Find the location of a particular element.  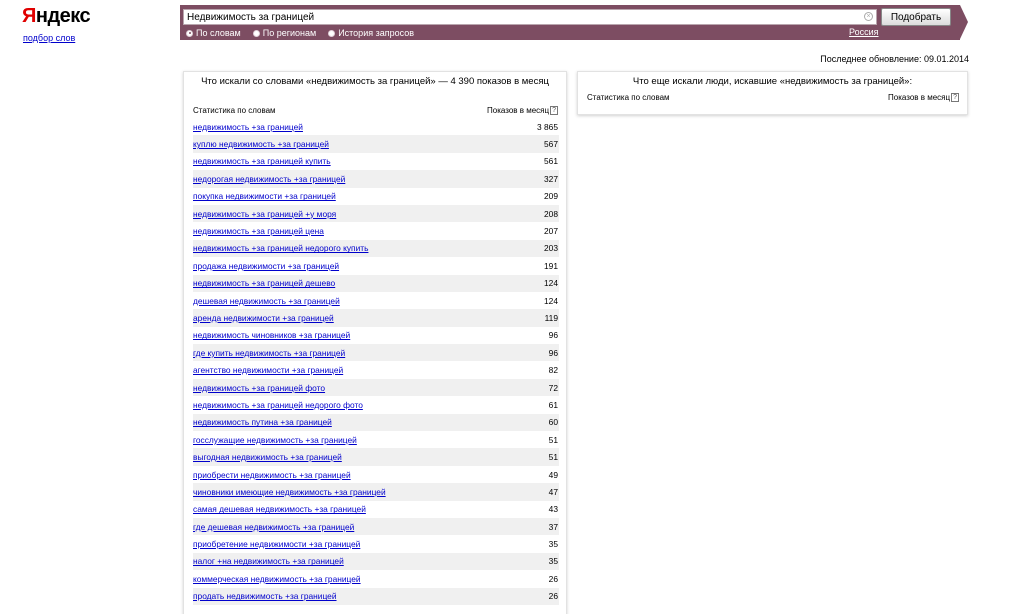

query-link: продажа недвижимости +за границей is located at coordinates (266, 266).